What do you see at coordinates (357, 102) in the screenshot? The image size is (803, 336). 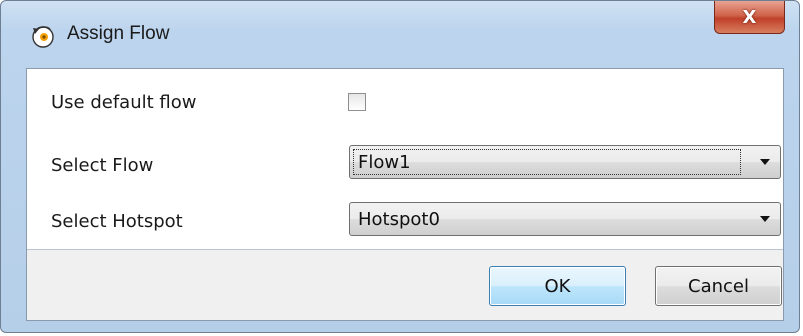 I see `use-default-flow-checkbox` at bounding box center [357, 102].